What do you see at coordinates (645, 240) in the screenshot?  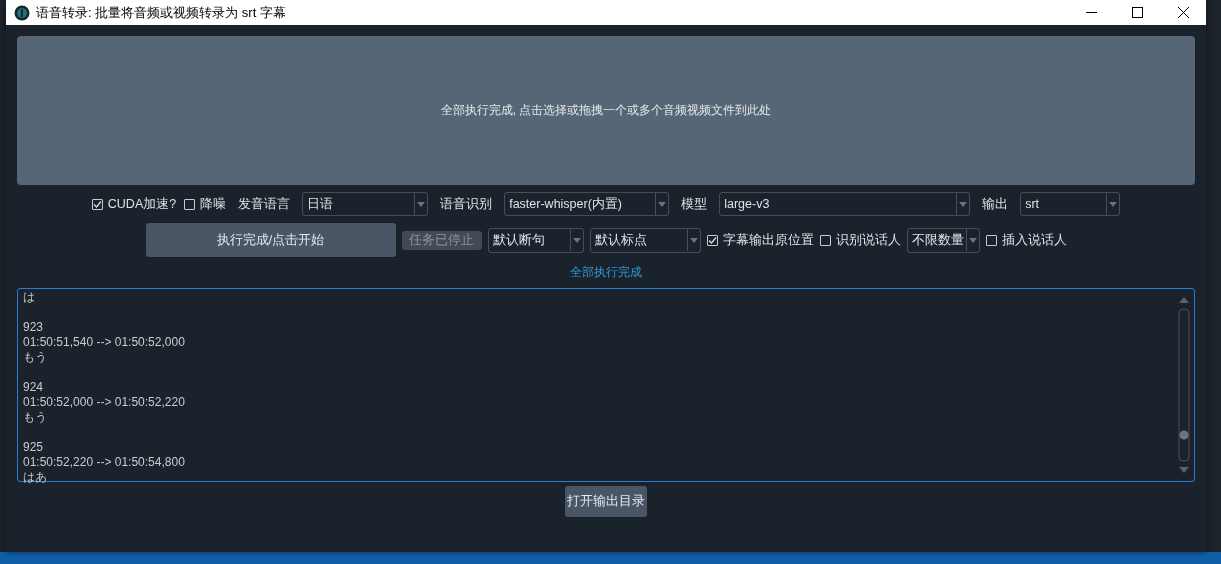 I see `dropdown: 默认标点` at bounding box center [645, 240].